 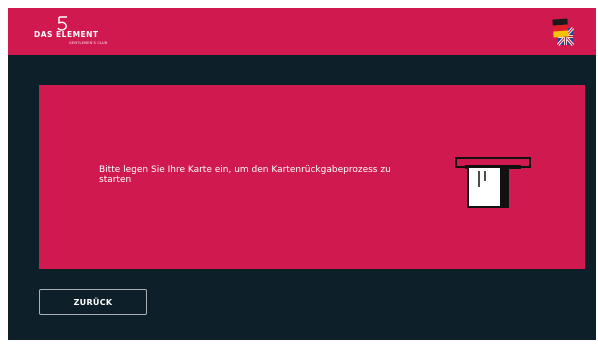 I want to click on logo-text: DAS ELEMENT, so click(x=66, y=34).